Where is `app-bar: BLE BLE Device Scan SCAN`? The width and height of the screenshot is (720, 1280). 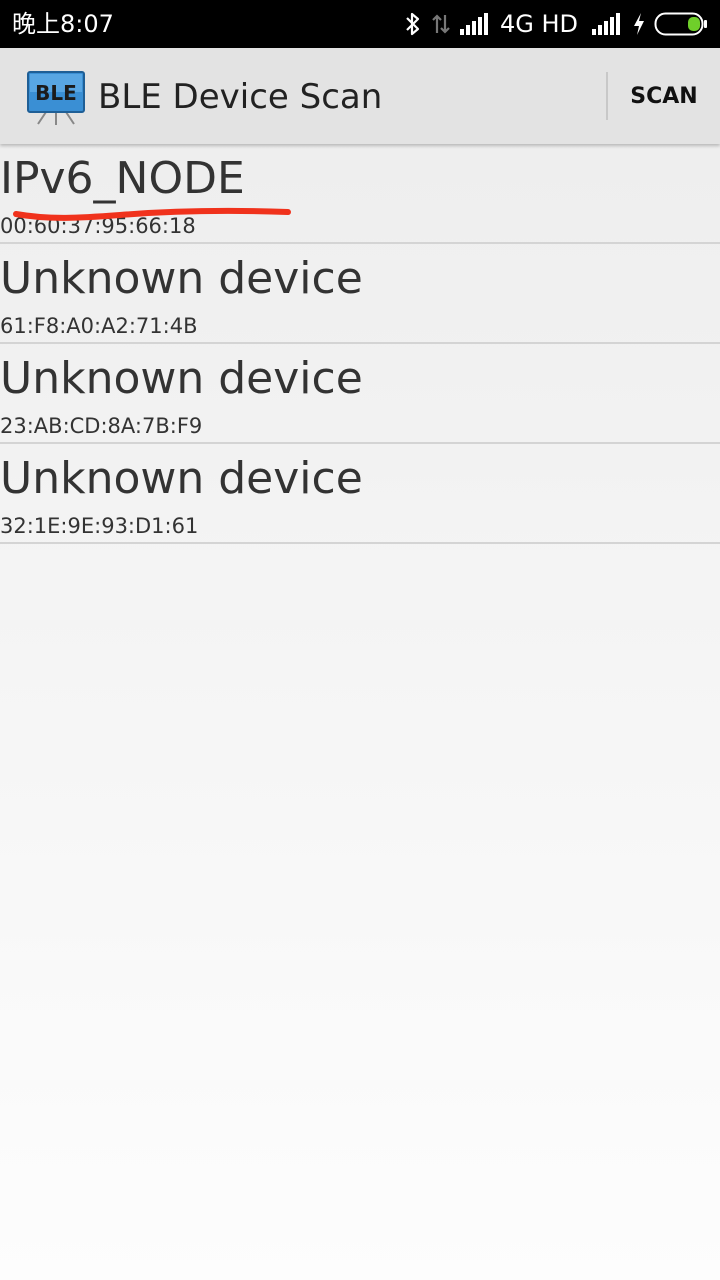 app-bar: BLE BLE Device Scan SCAN is located at coordinates (360, 96).